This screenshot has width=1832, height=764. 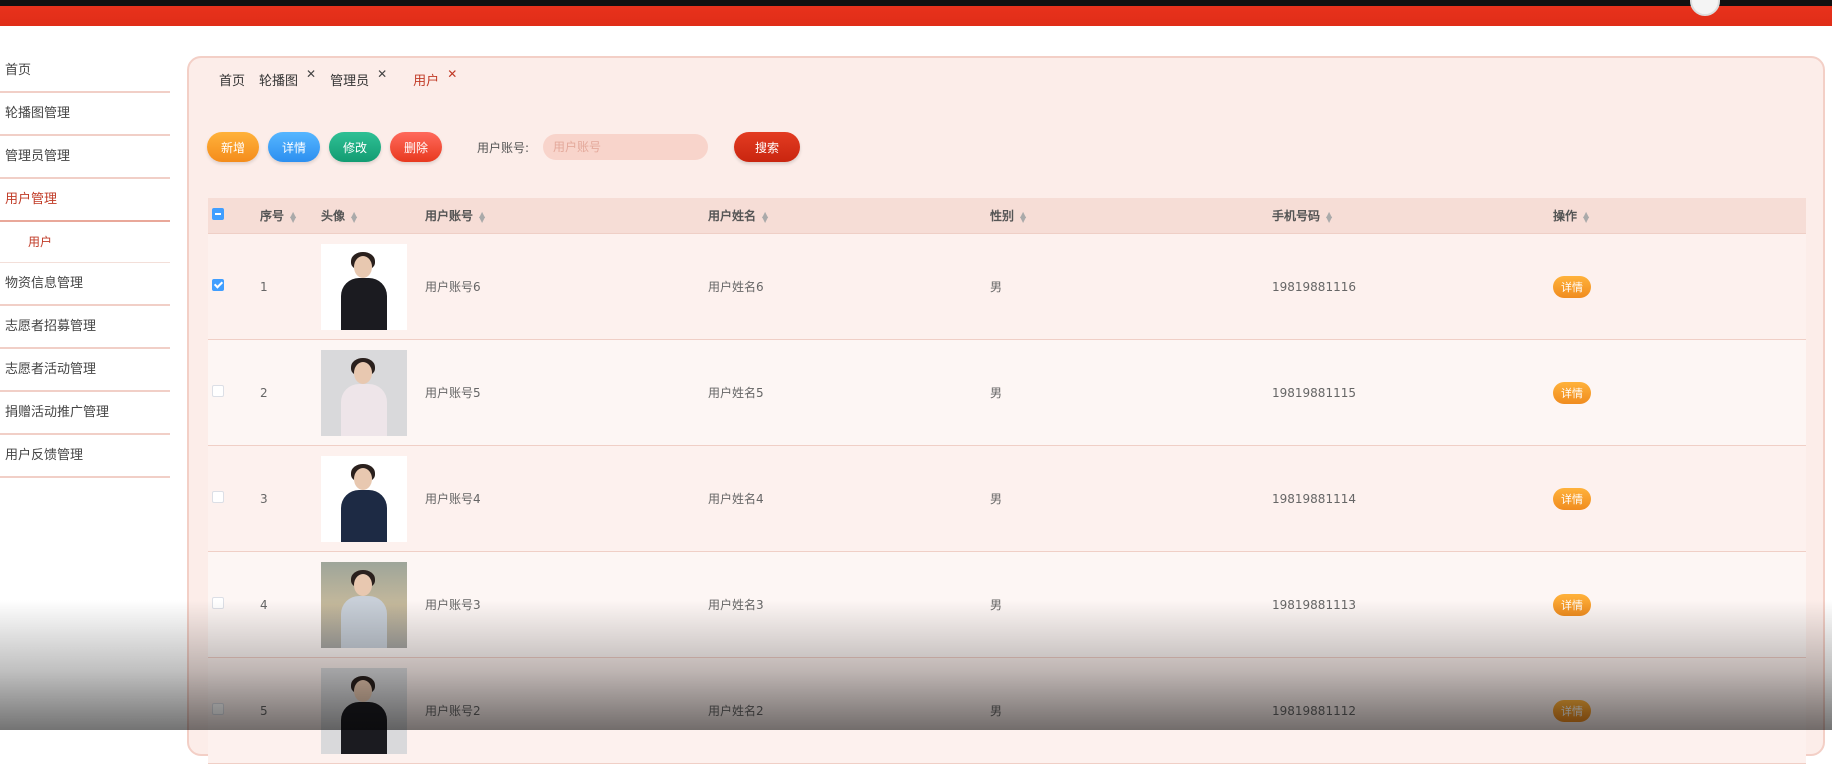 What do you see at coordinates (1131, 215) in the screenshot?
I see `column-header: 性别 ▲ ▼` at bounding box center [1131, 215].